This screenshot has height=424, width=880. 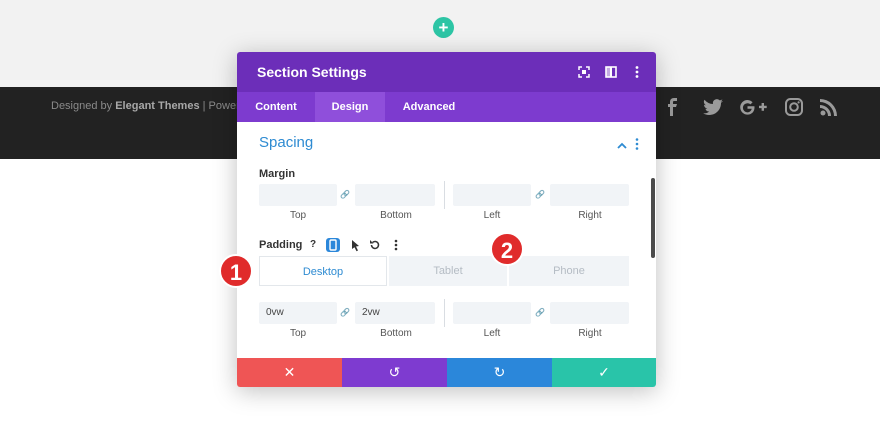 What do you see at coordinates (492, 333) in the screenshot?
I see `padding-left-label: Left` at bounding box center [492, 333].